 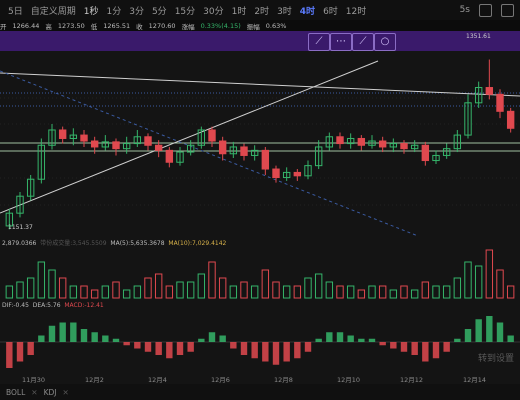 What do you see at coordinates (50, 392) in the screenshot?
I see `kdj-tab: KDJ` at bounding box center [50, 392].